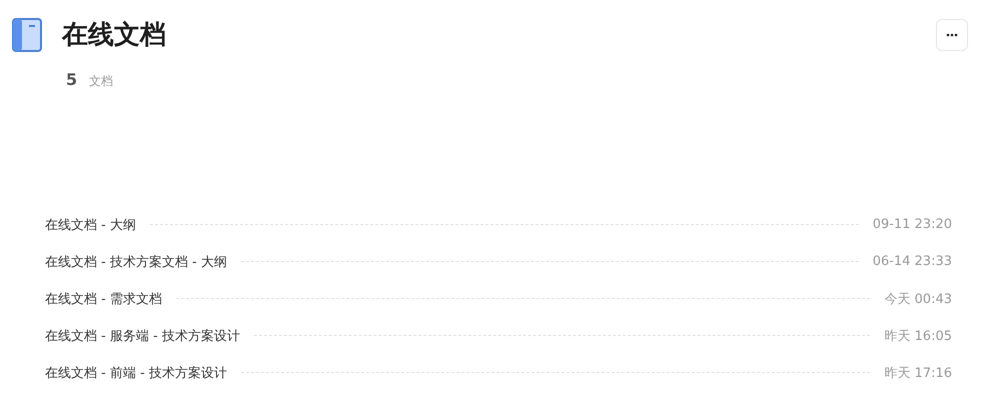  I want to click on count-label: 文档, so click(101, 81).